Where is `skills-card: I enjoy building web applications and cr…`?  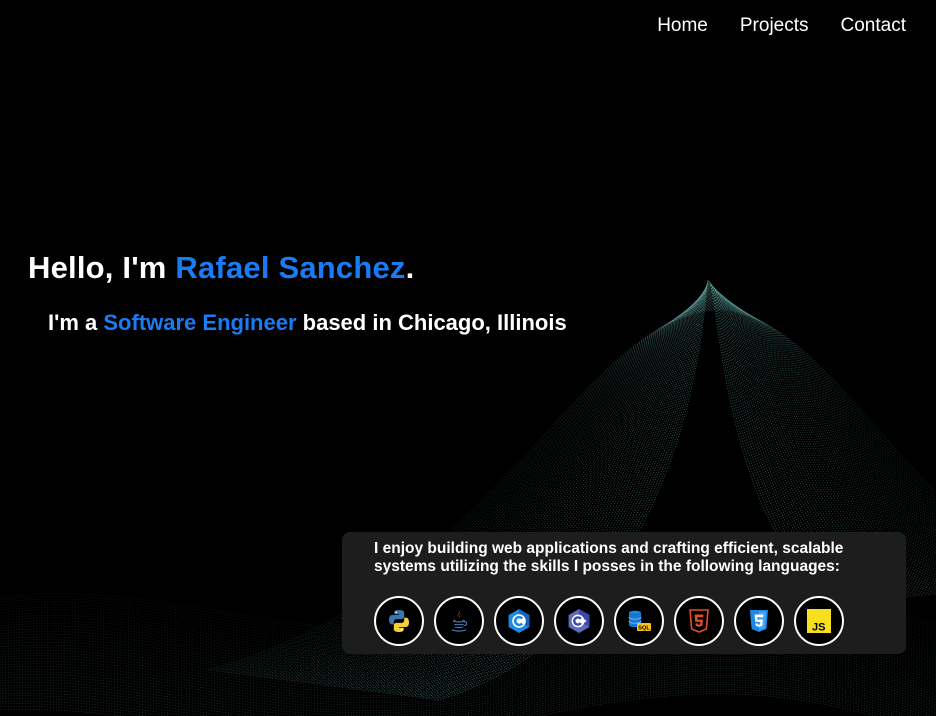 skills-card: I enjoy building web applications and cr… is located at coordinates (624, 593).